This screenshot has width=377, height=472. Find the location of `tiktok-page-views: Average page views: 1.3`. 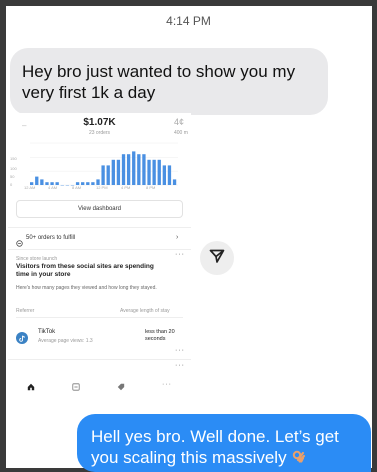

tiktok-page-views: Average page views: 1.3 is located at coordinates (65, 341).